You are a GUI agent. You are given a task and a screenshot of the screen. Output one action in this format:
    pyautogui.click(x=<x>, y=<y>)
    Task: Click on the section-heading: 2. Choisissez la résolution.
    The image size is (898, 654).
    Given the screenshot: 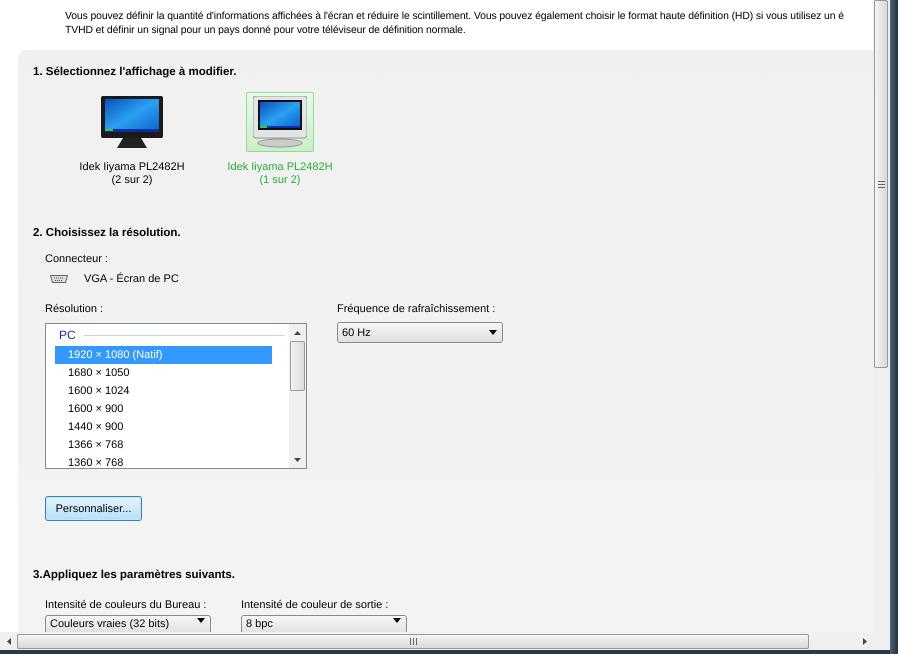 What is the action you would take?
    pyautogui.click(x=107, y=233)
    